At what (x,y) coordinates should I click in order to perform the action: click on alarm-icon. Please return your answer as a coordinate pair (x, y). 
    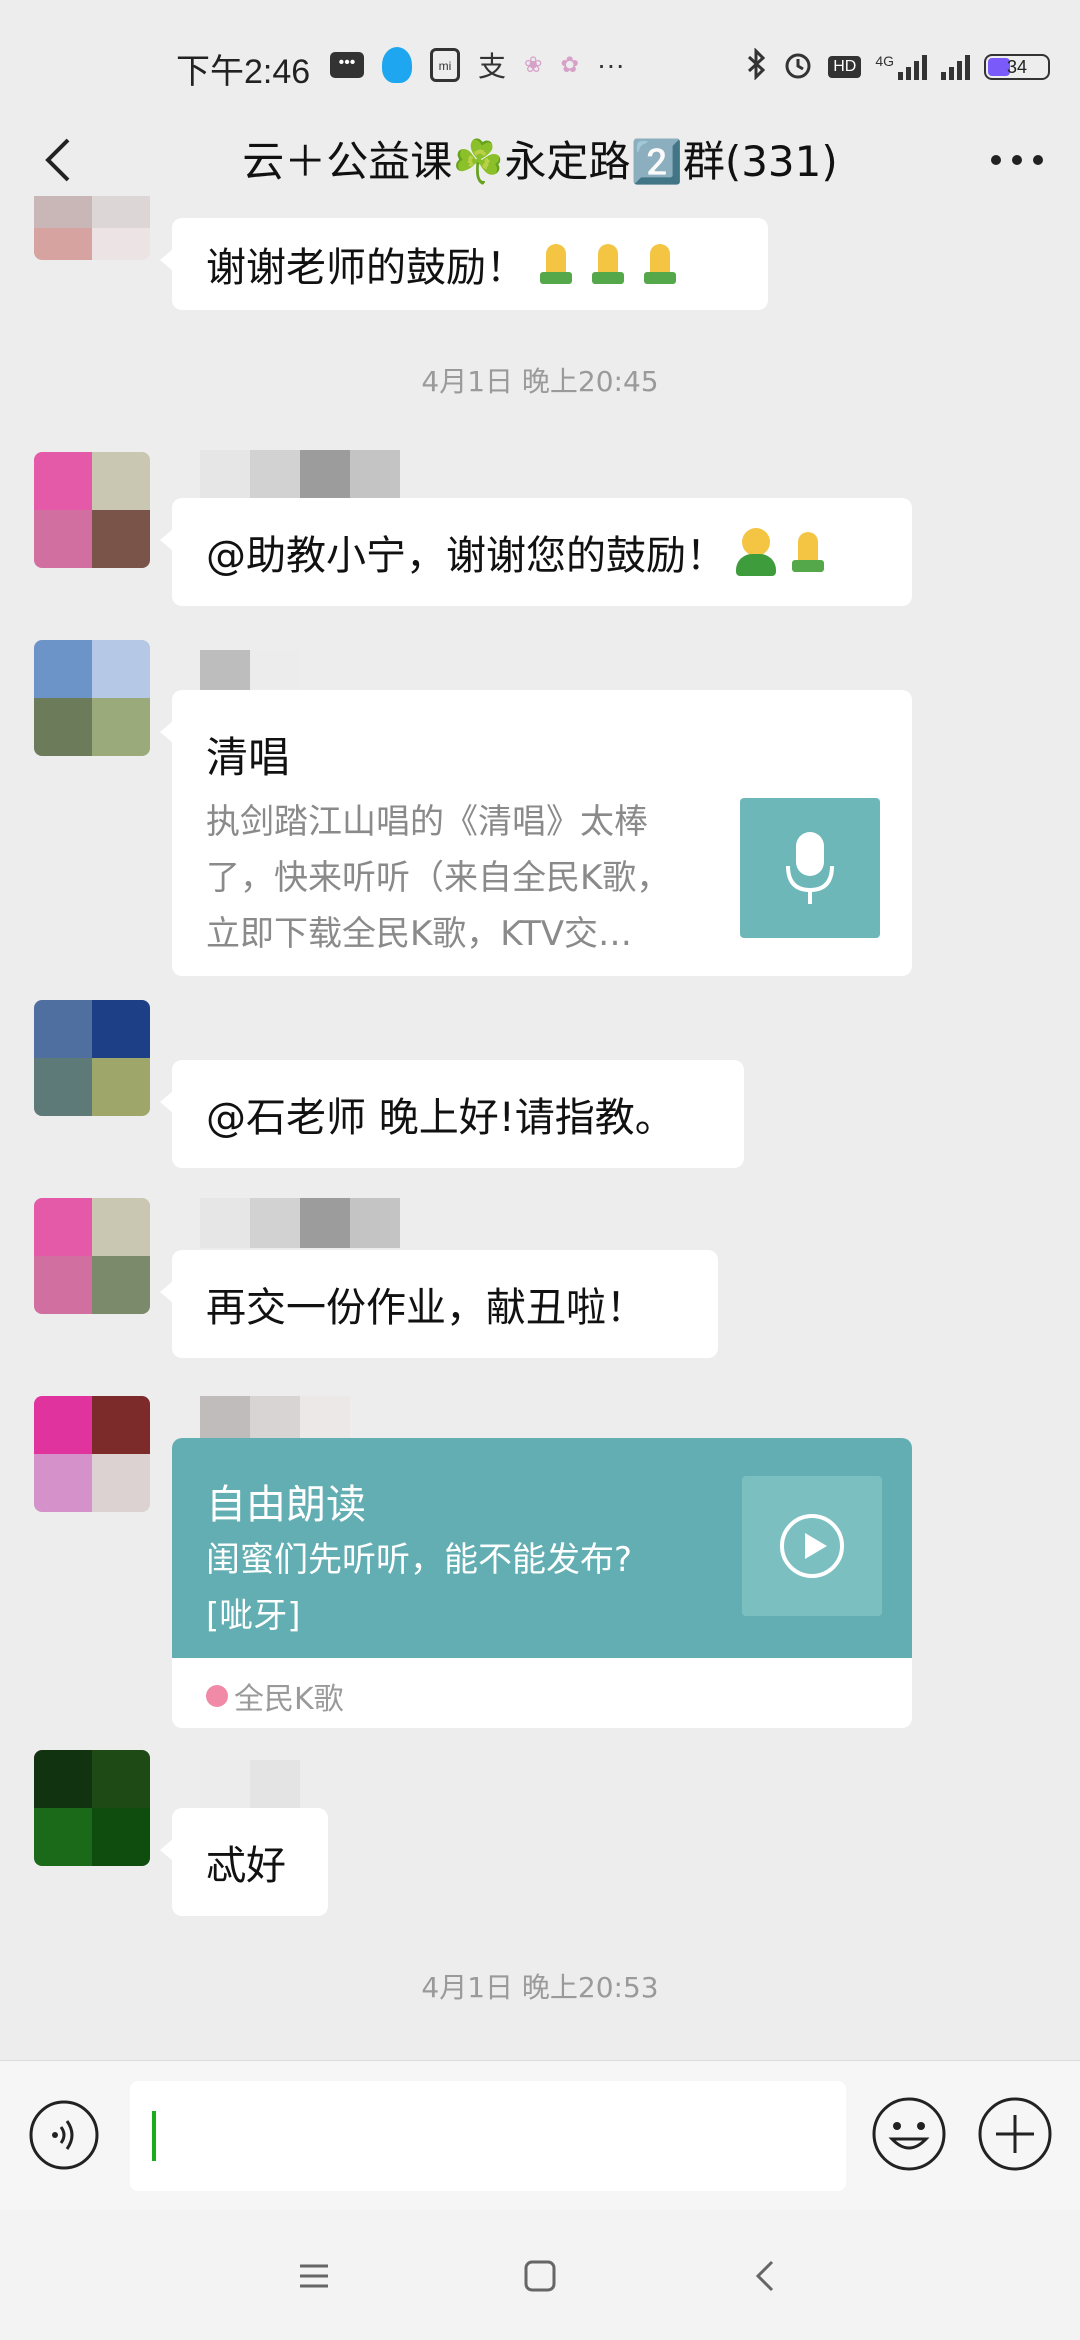
    Looking at the image, I should click on (798, 67).